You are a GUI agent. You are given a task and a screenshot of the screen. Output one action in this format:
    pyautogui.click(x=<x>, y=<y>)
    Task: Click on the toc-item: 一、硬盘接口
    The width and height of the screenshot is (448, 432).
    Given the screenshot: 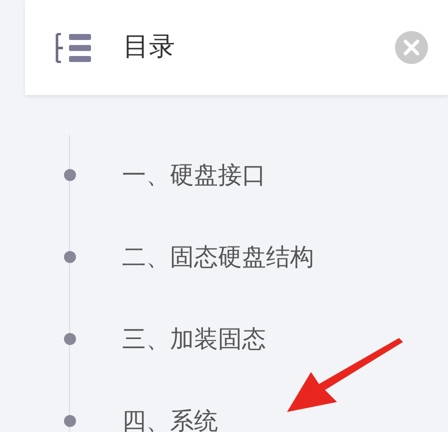 What is the action you would take?
    pyautogui.click(x=194, y=175)
    